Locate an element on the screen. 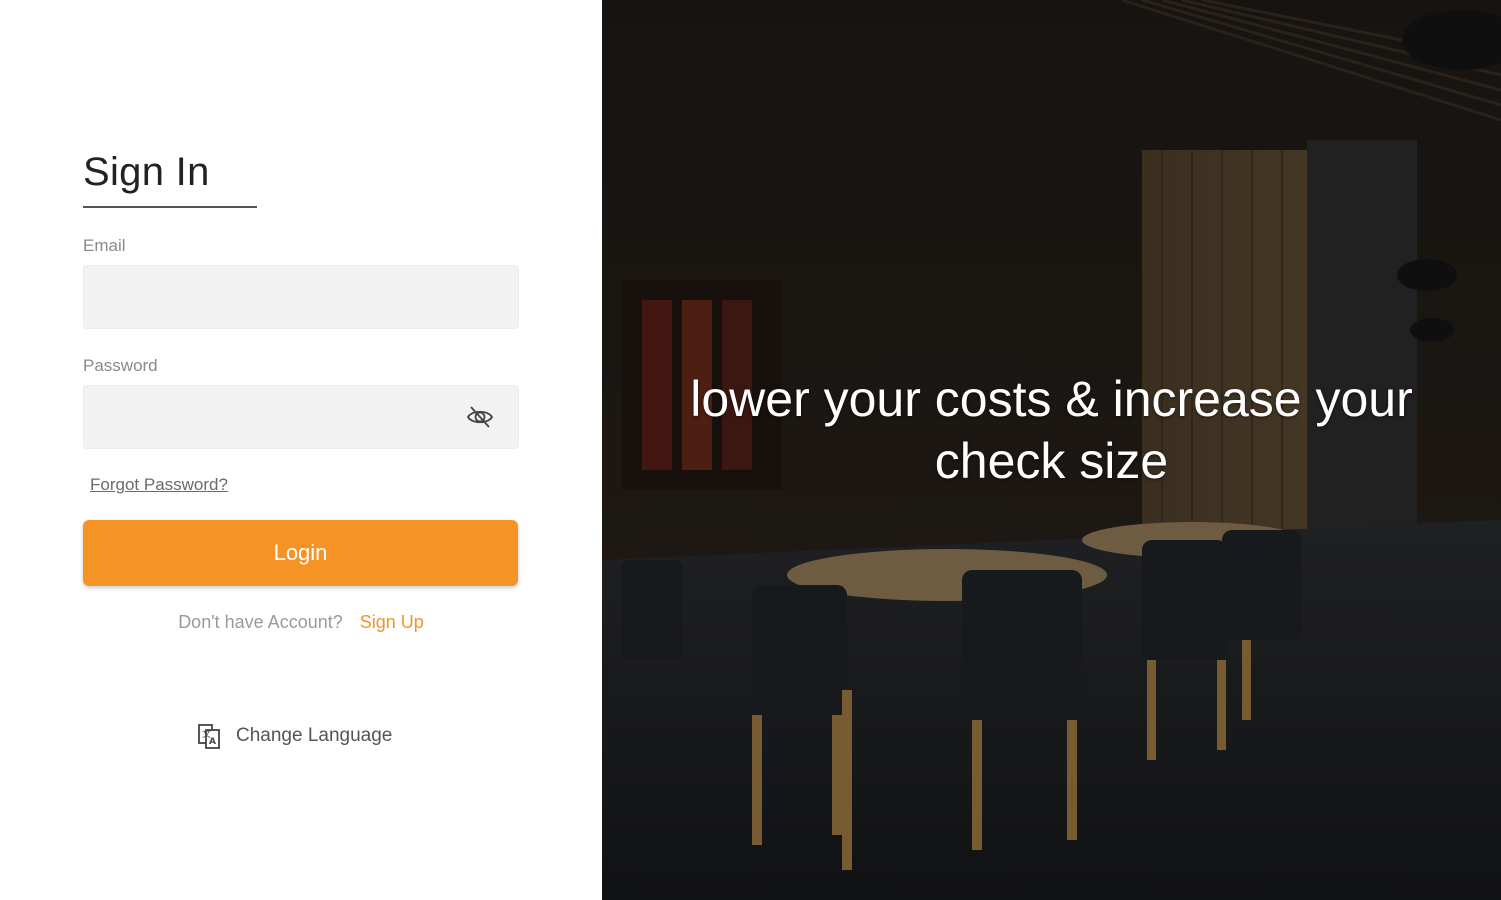 Image resolution: width=1501 pixels, height=900 pixels. eye-slash-icon is located at coordinates (480, 417).